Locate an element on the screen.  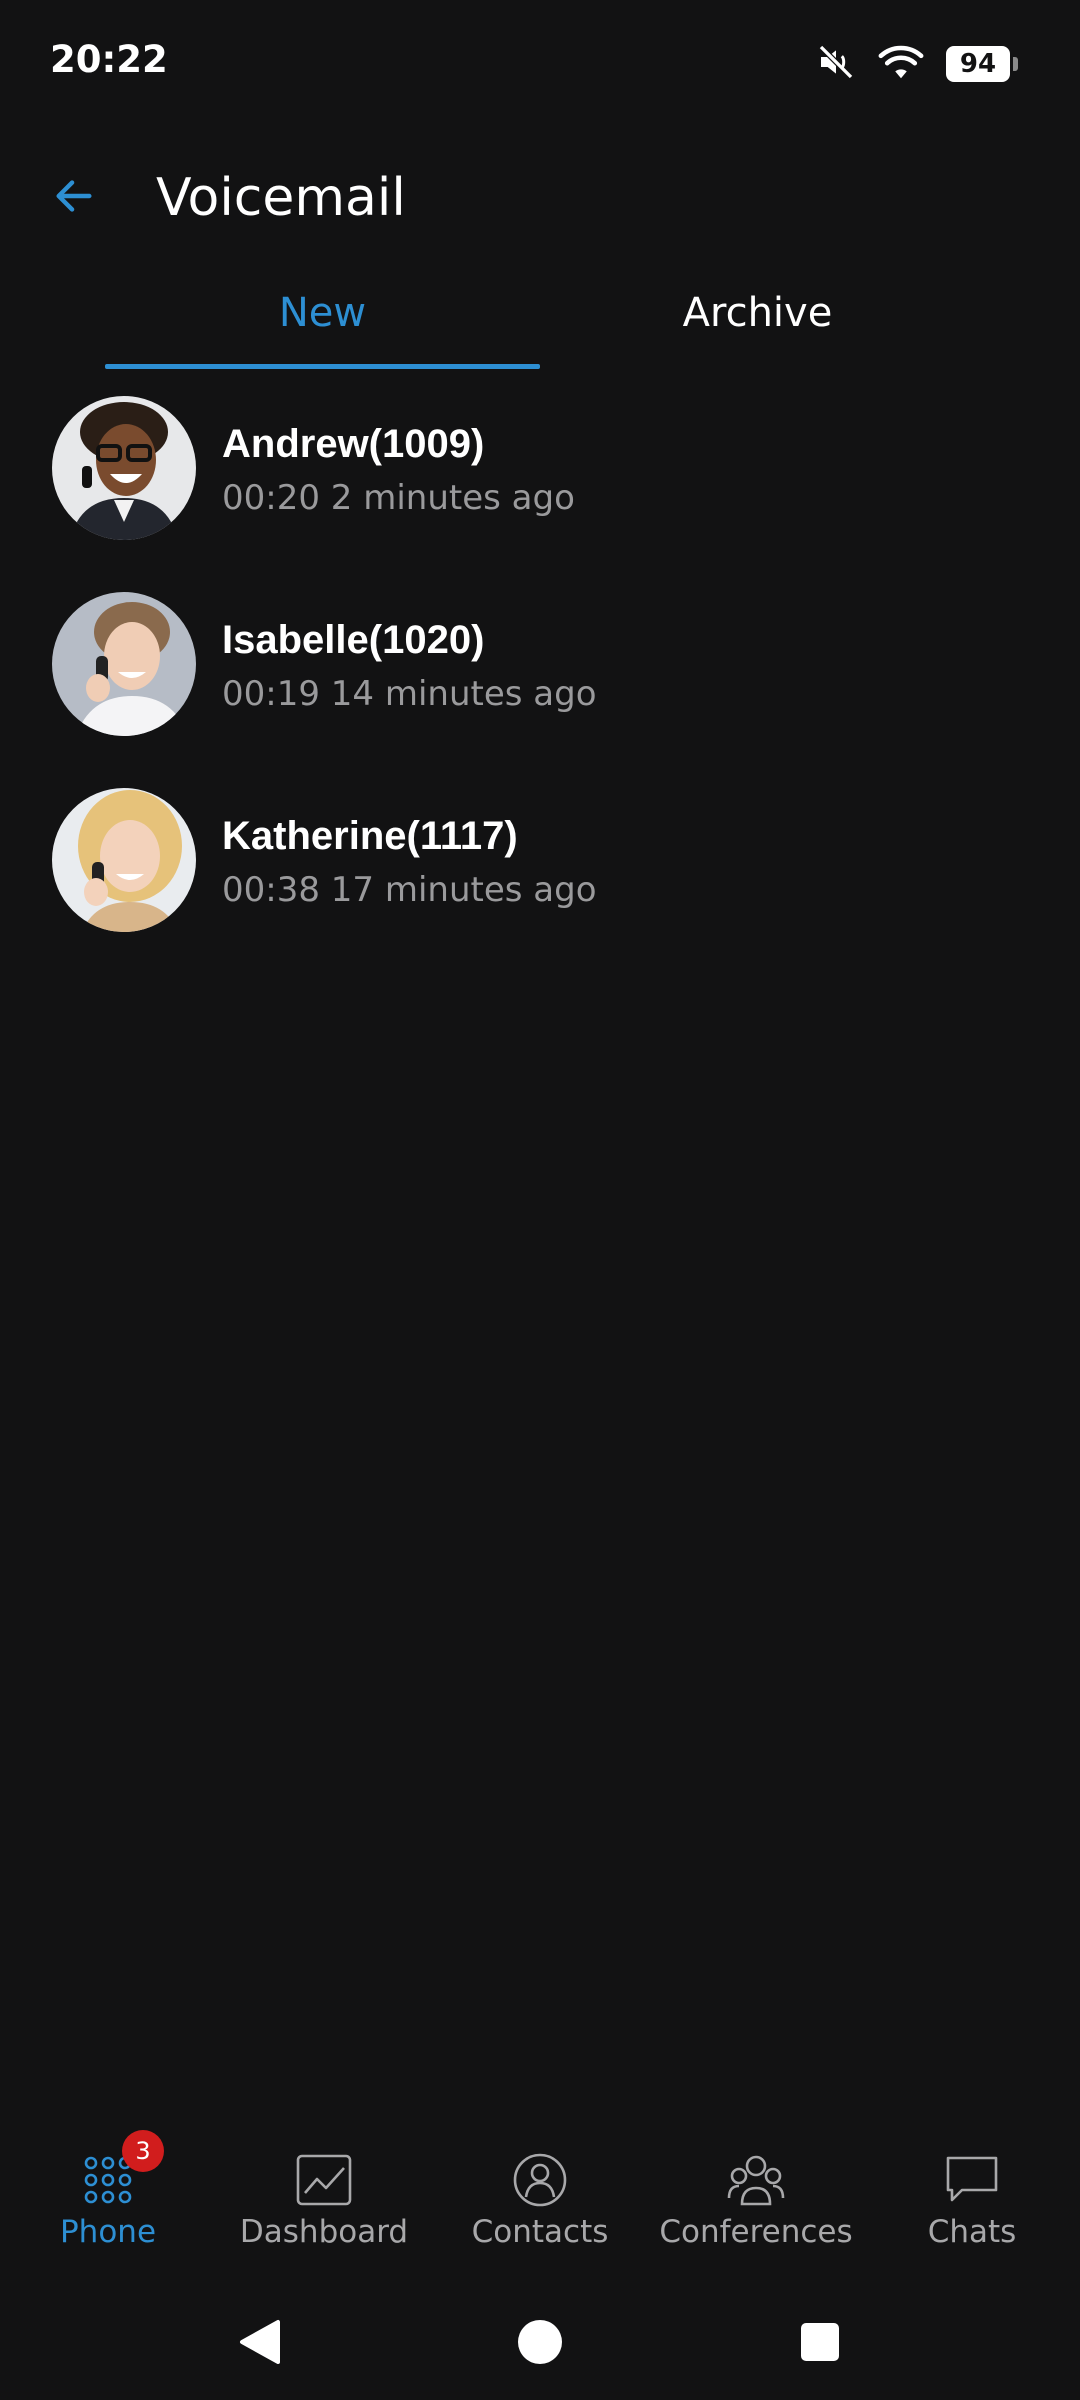
voicemail-item-isabelle: Isabelle(1020) 00:19 14 minutes ago is located at coordinates (540, 684).